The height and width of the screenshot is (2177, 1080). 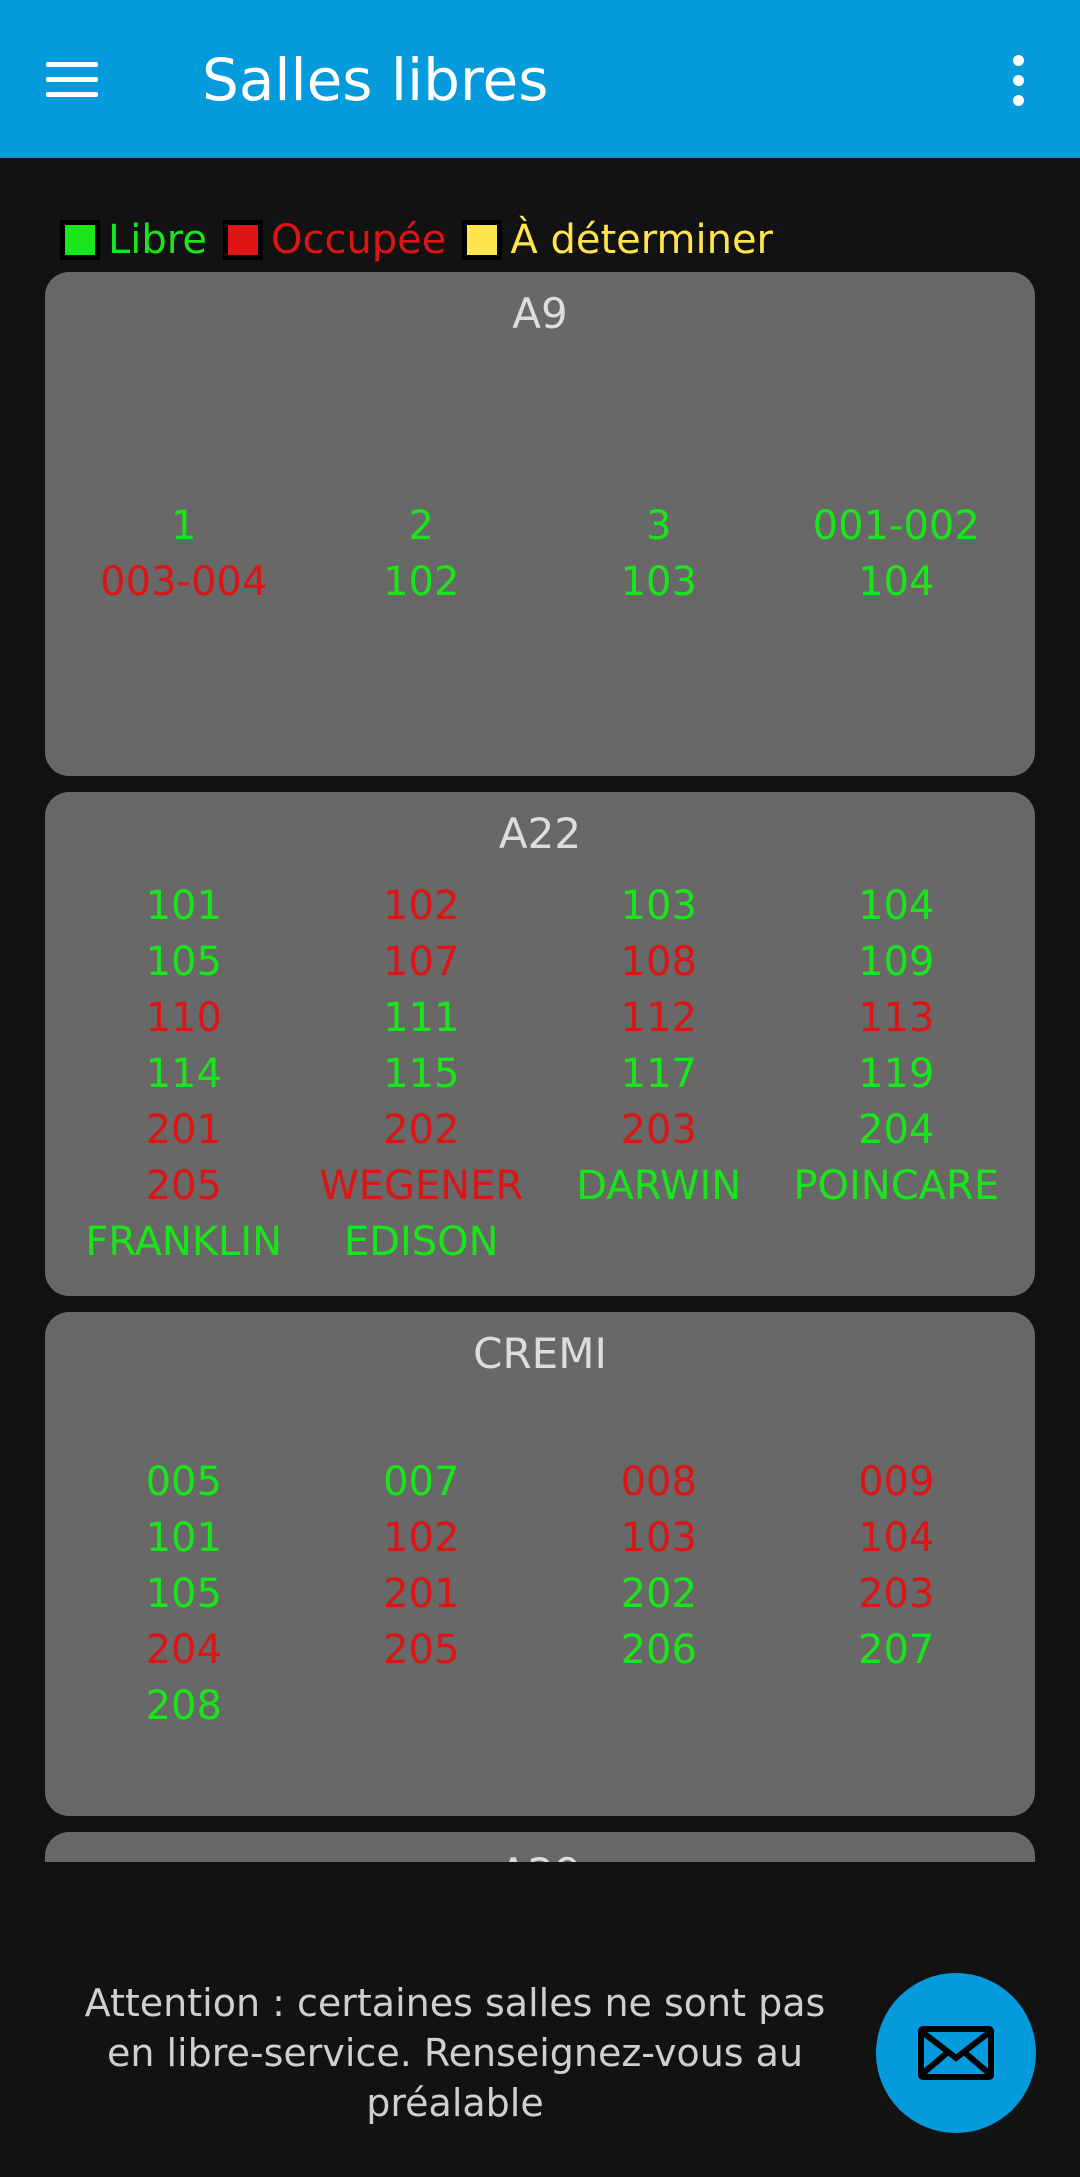 What do you see at coordinates (184, 1482) in the screenshot?
I see `room-item: 005` at bounding box center [184, 1482].